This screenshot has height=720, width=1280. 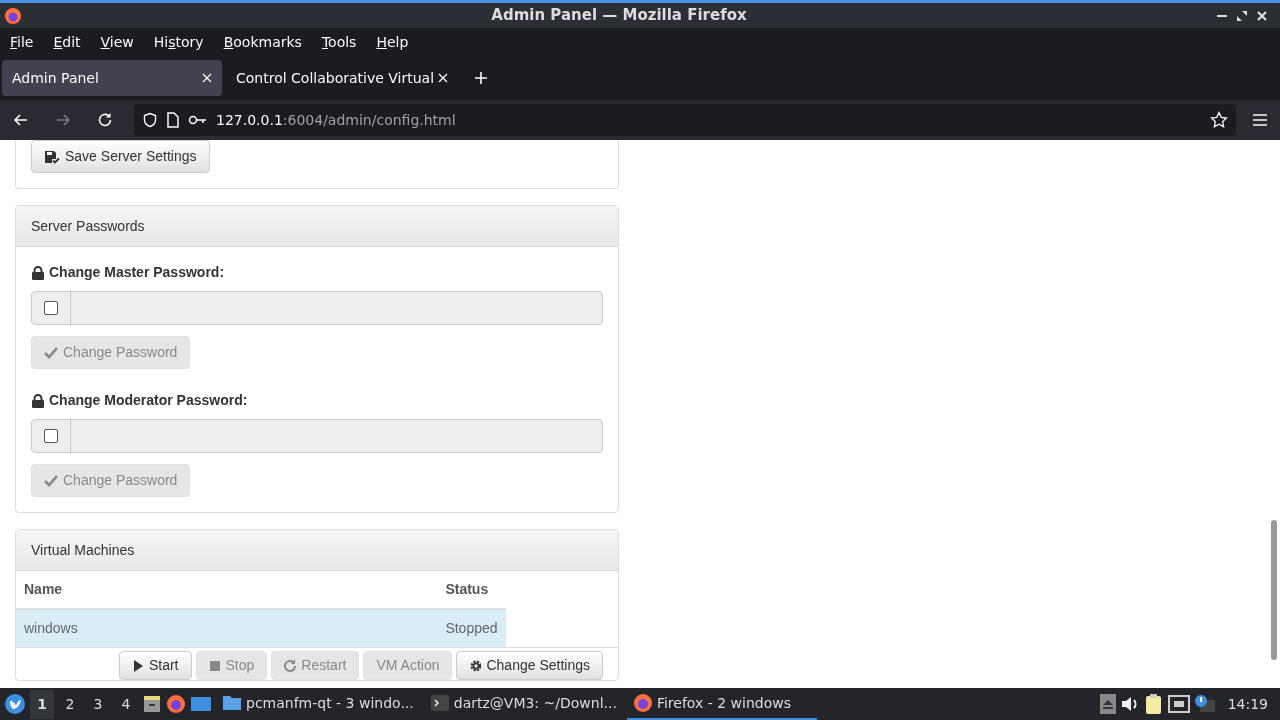 I want to click on url-text: 127.0.0.1:6004/admin/config.html, so click(x=336, y=120).